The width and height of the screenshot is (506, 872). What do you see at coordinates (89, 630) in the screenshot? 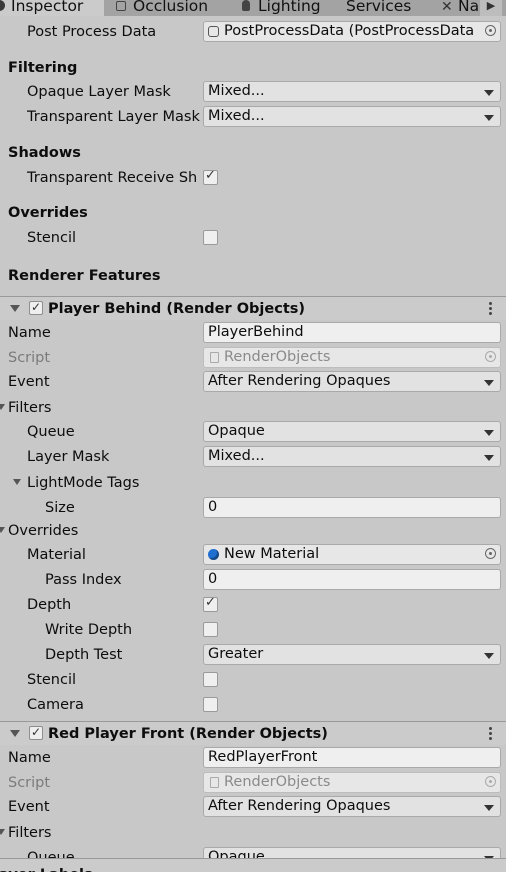
I see `f1-write-depth-label: Write Depth` at bounding box center [89, 630].